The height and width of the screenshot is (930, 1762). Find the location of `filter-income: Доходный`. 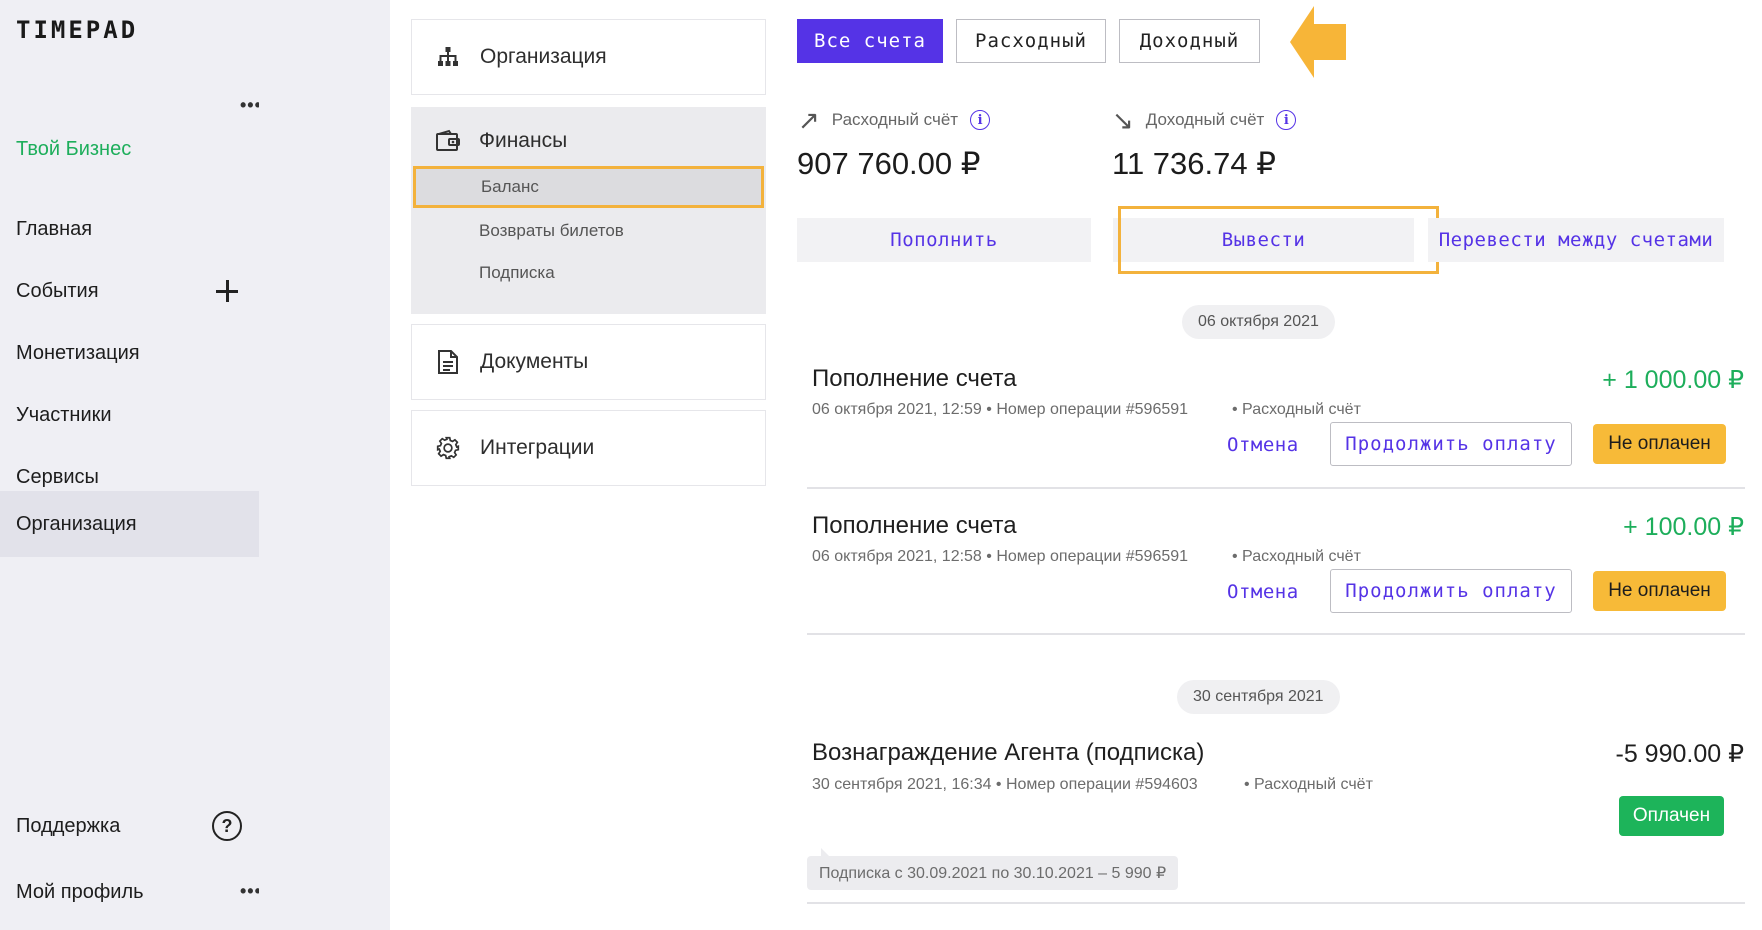

filter-income: Доходный is located at coordinates (1189, 41).